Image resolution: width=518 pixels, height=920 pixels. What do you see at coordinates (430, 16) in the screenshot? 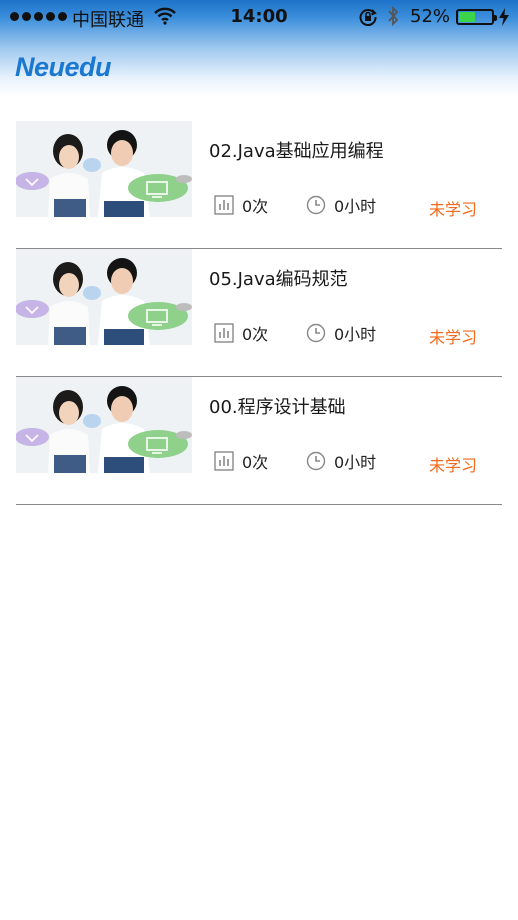
I see `battery-percent: 52%` at bounding box center [430, 16].